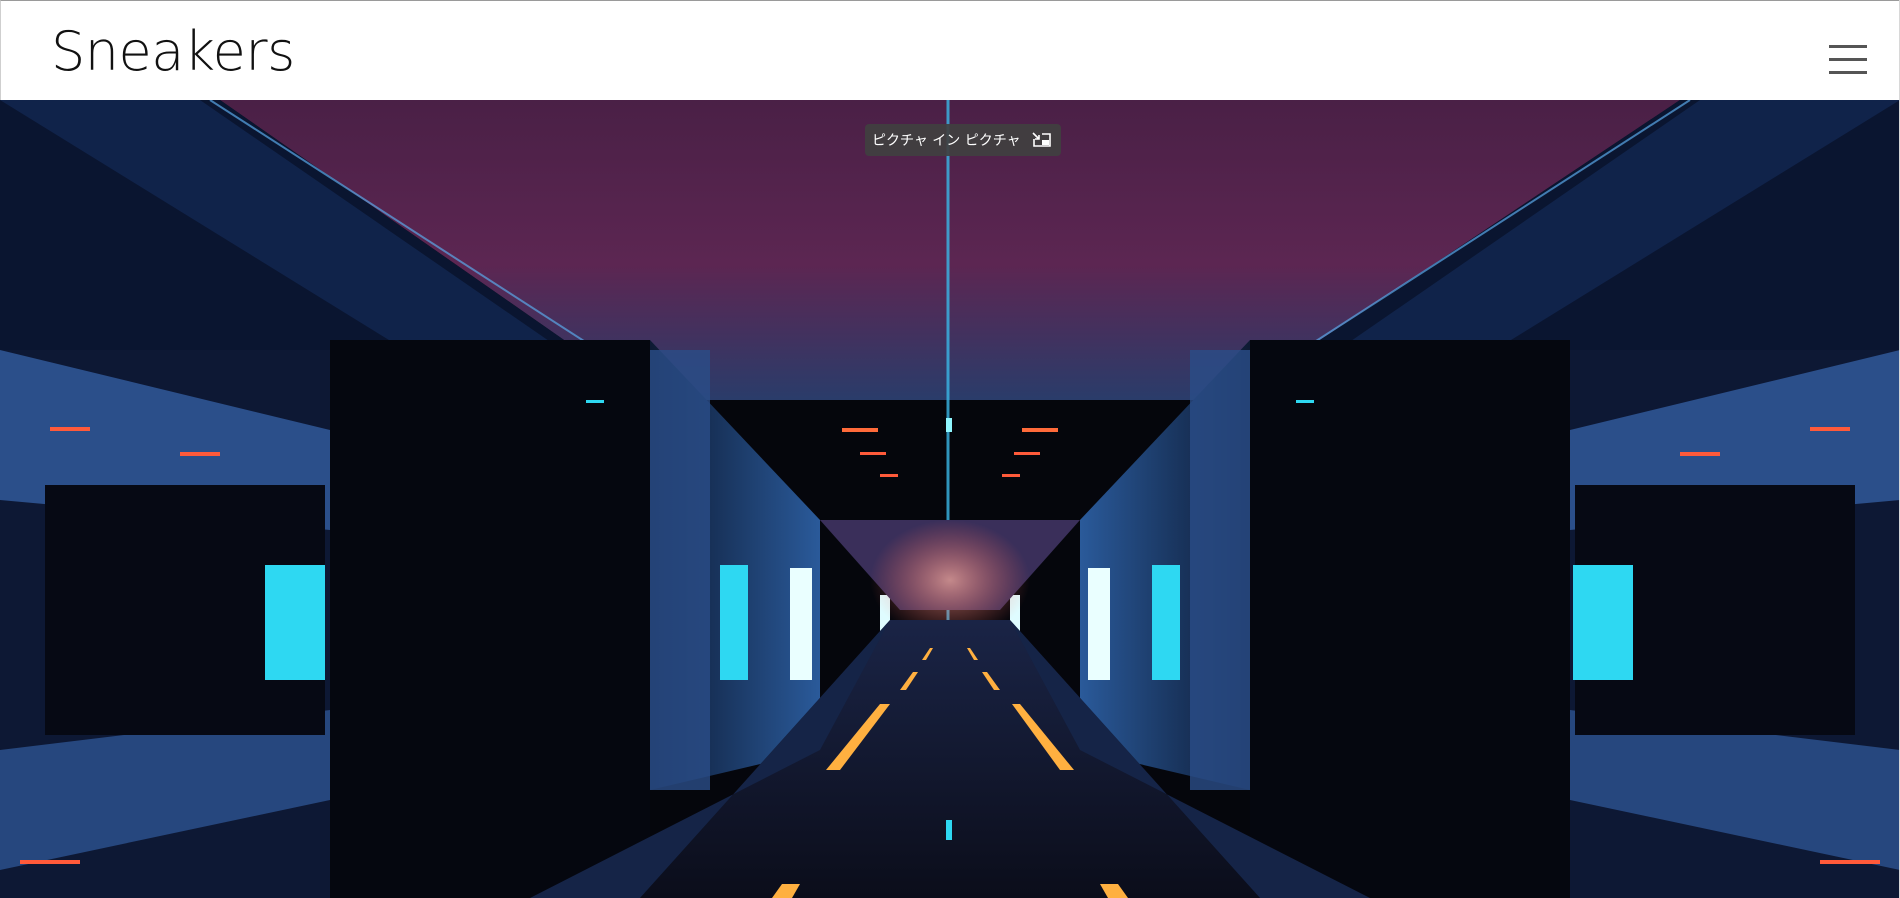 This screenshot has width=1900, height=898. I want to click on menu-bar-top, so click(1848, 46).